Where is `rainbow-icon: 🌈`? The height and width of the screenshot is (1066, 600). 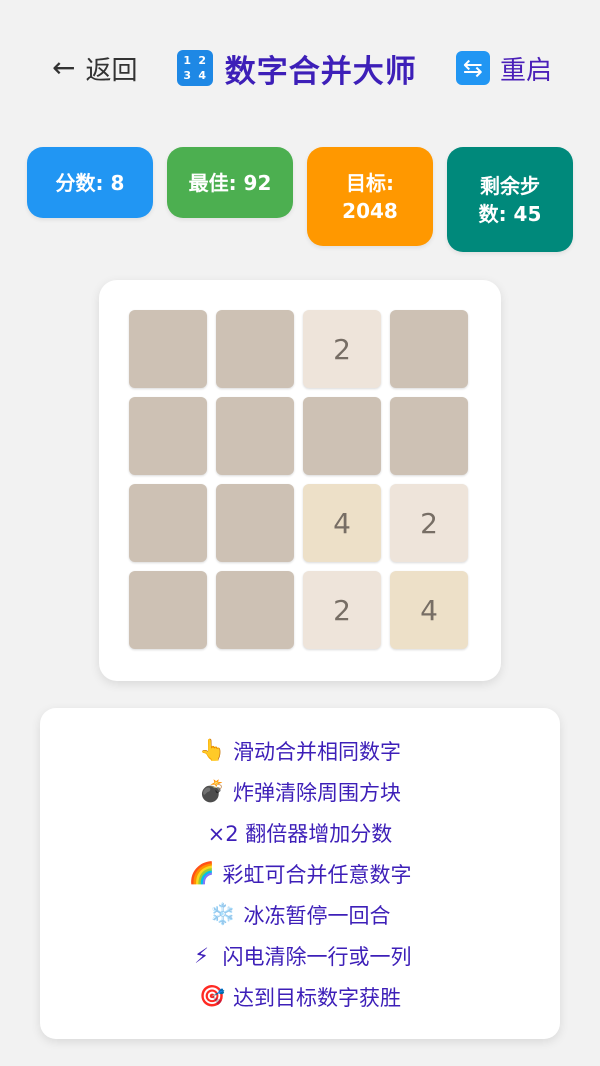 rainbow-icon: 🌈 is located at coordinates (201, 873).